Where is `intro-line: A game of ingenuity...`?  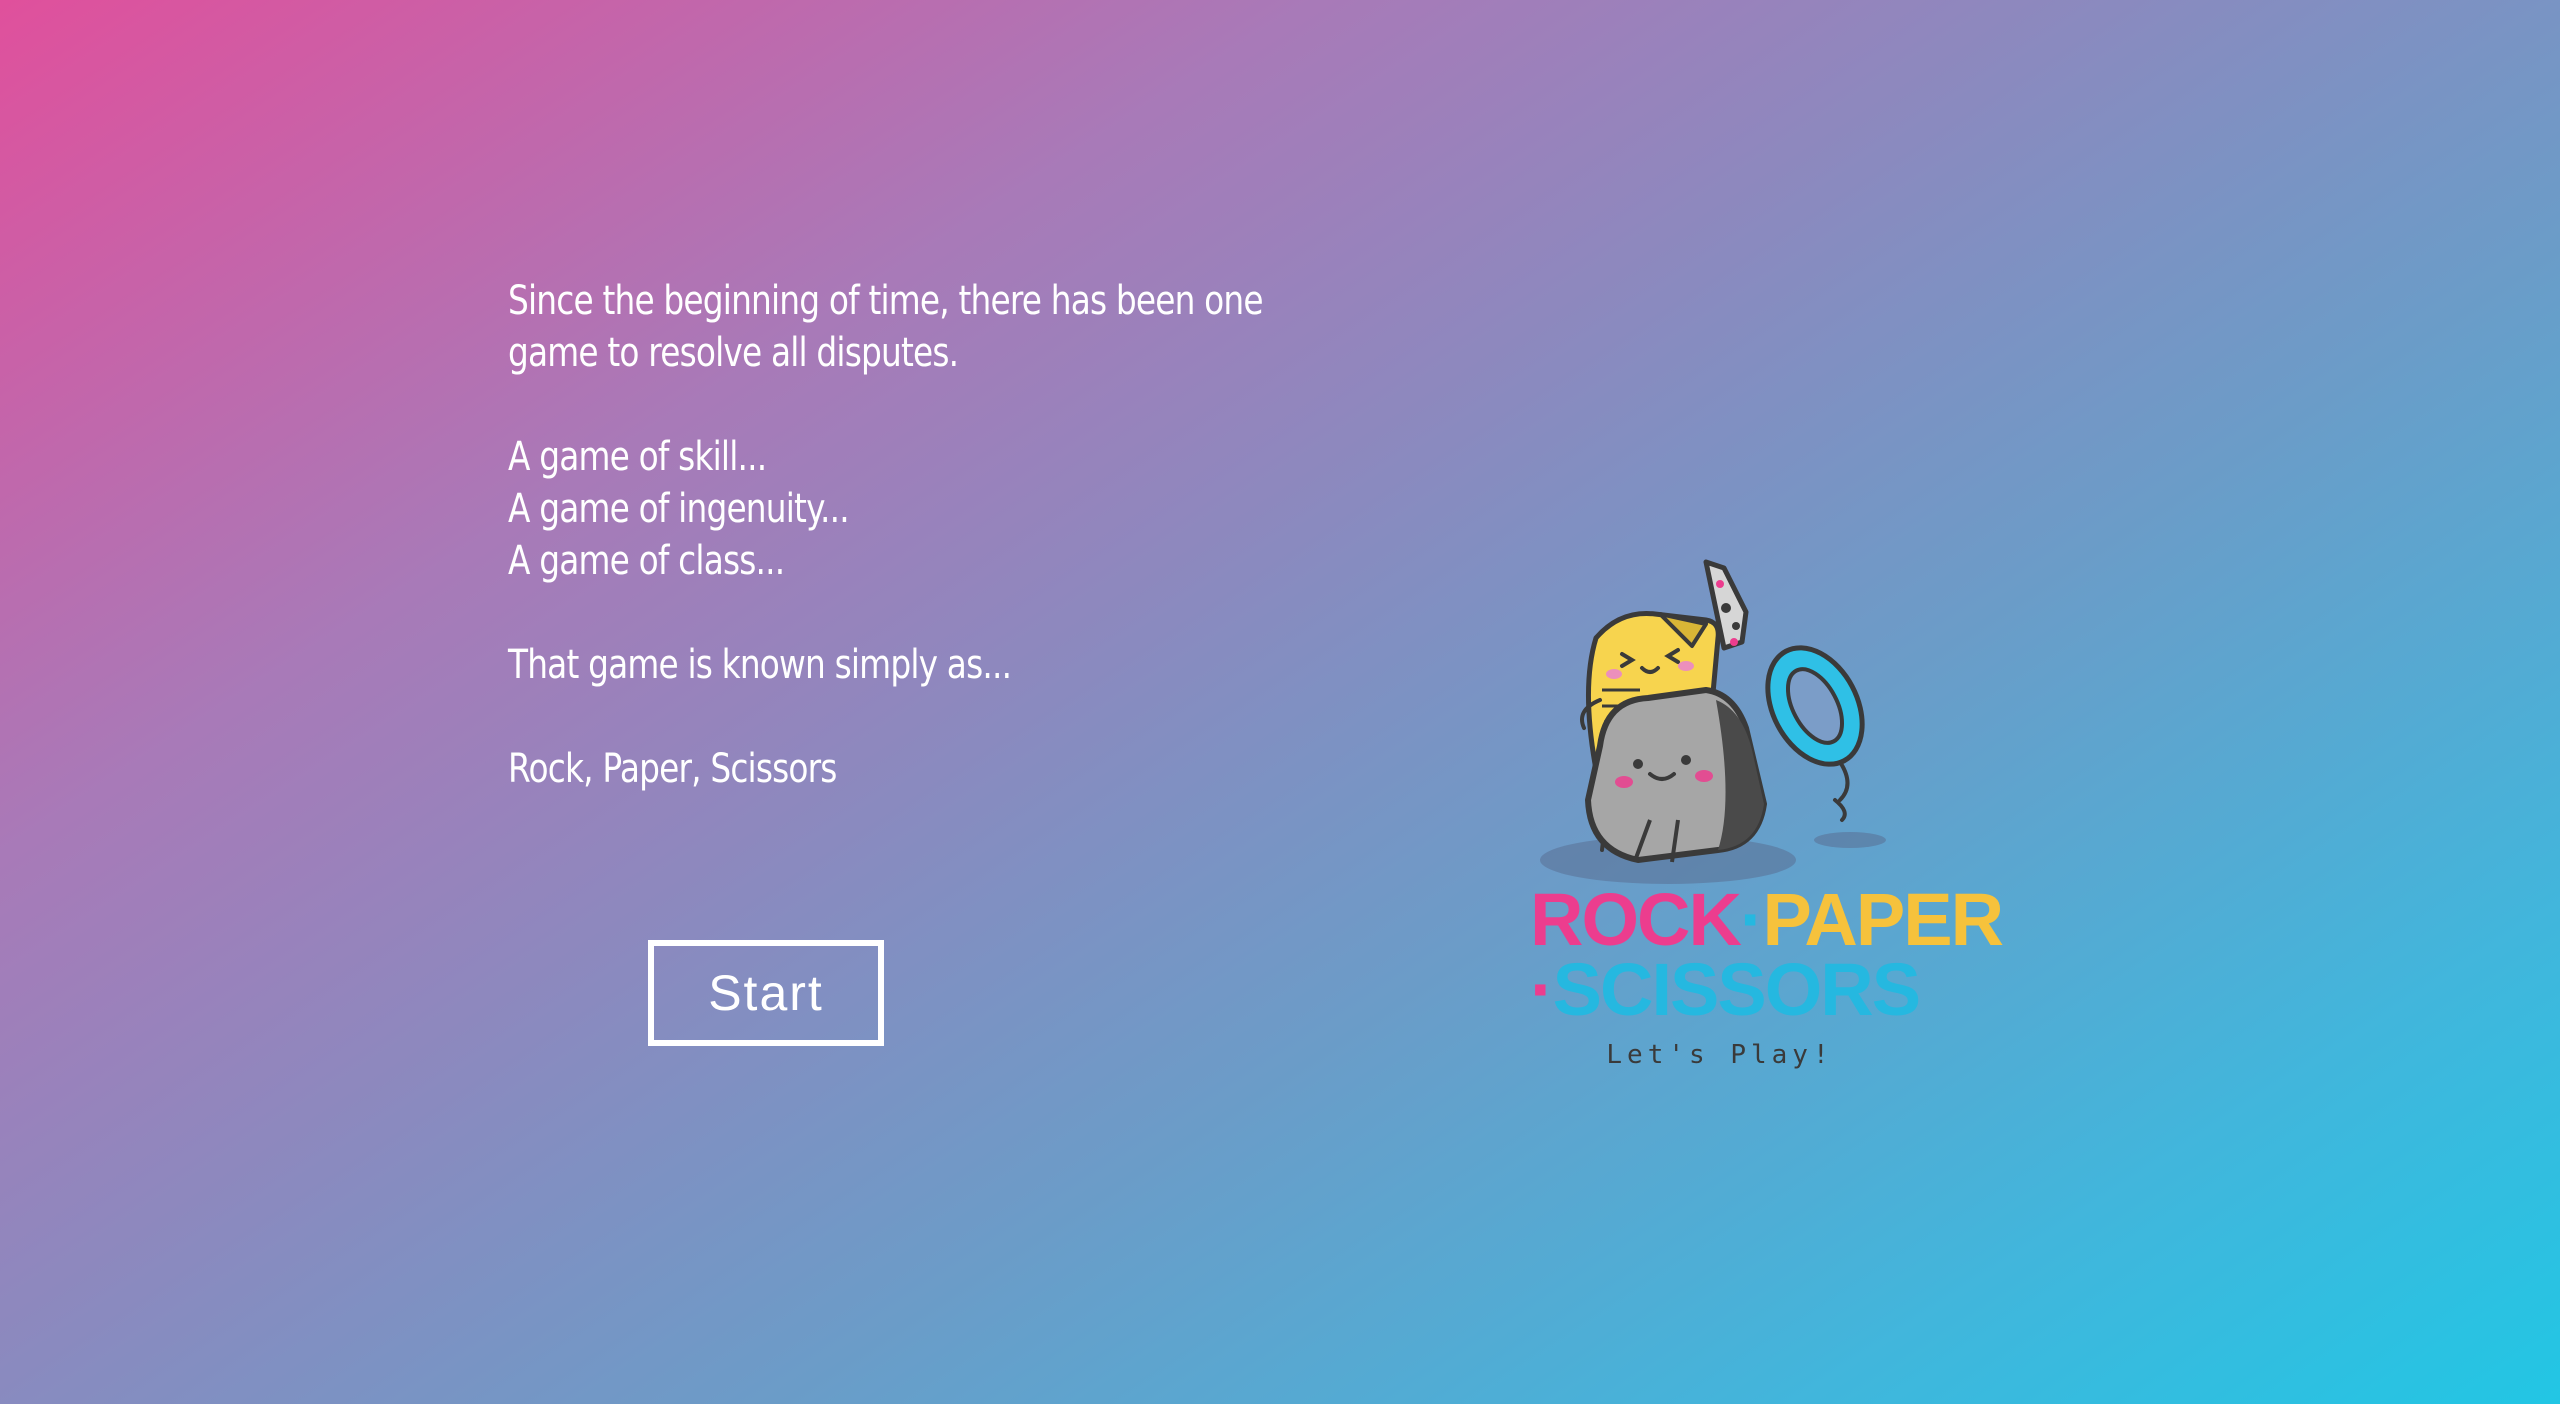
intro-line: A game of ingenuity... is located at coordinates (679, 509).